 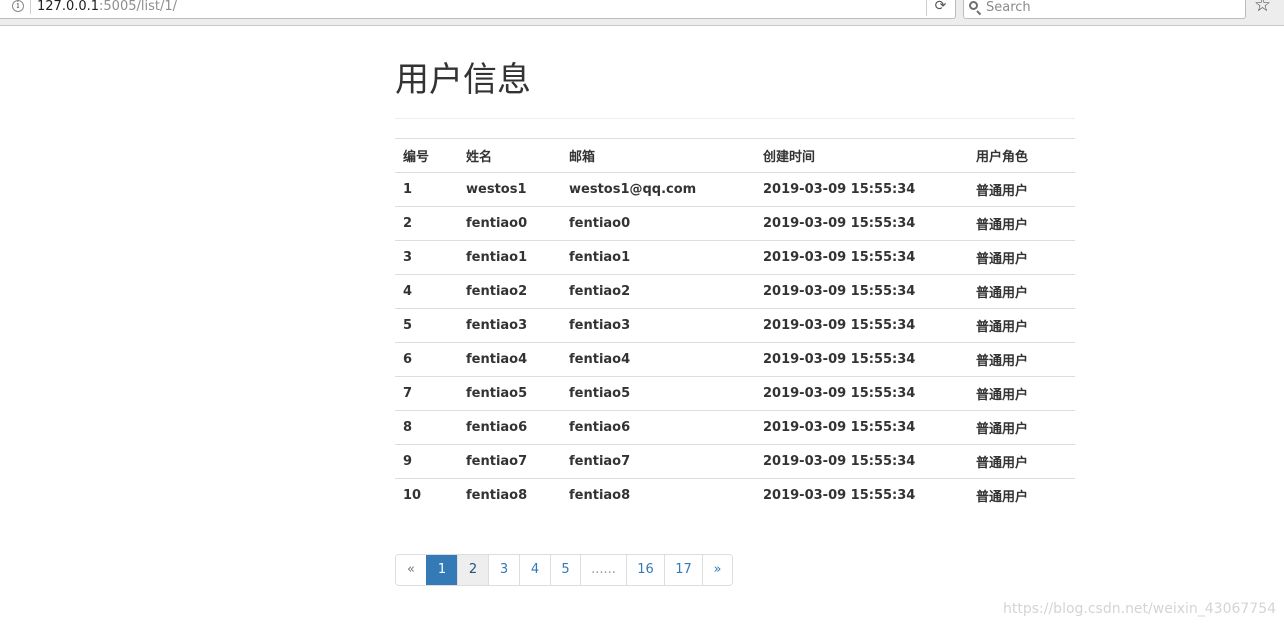 What do you see at coordinates (973, 5) in the screenshot?
I see `search-icon` at bounding box center [973, 5].